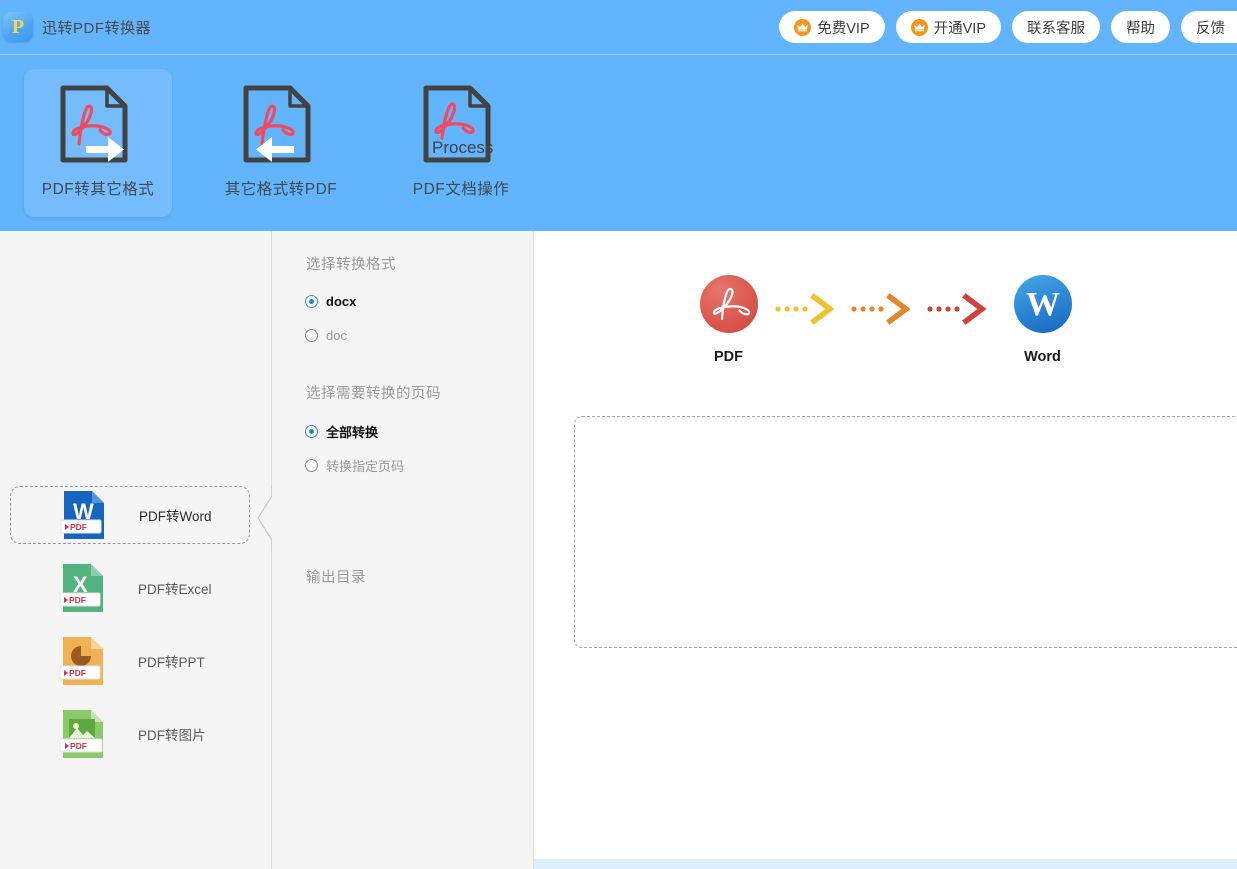 This screenshot has height=869, width=1237. I want to click on tab-pdf-to-other-label: PDF转其它格式, so click(98, 189).